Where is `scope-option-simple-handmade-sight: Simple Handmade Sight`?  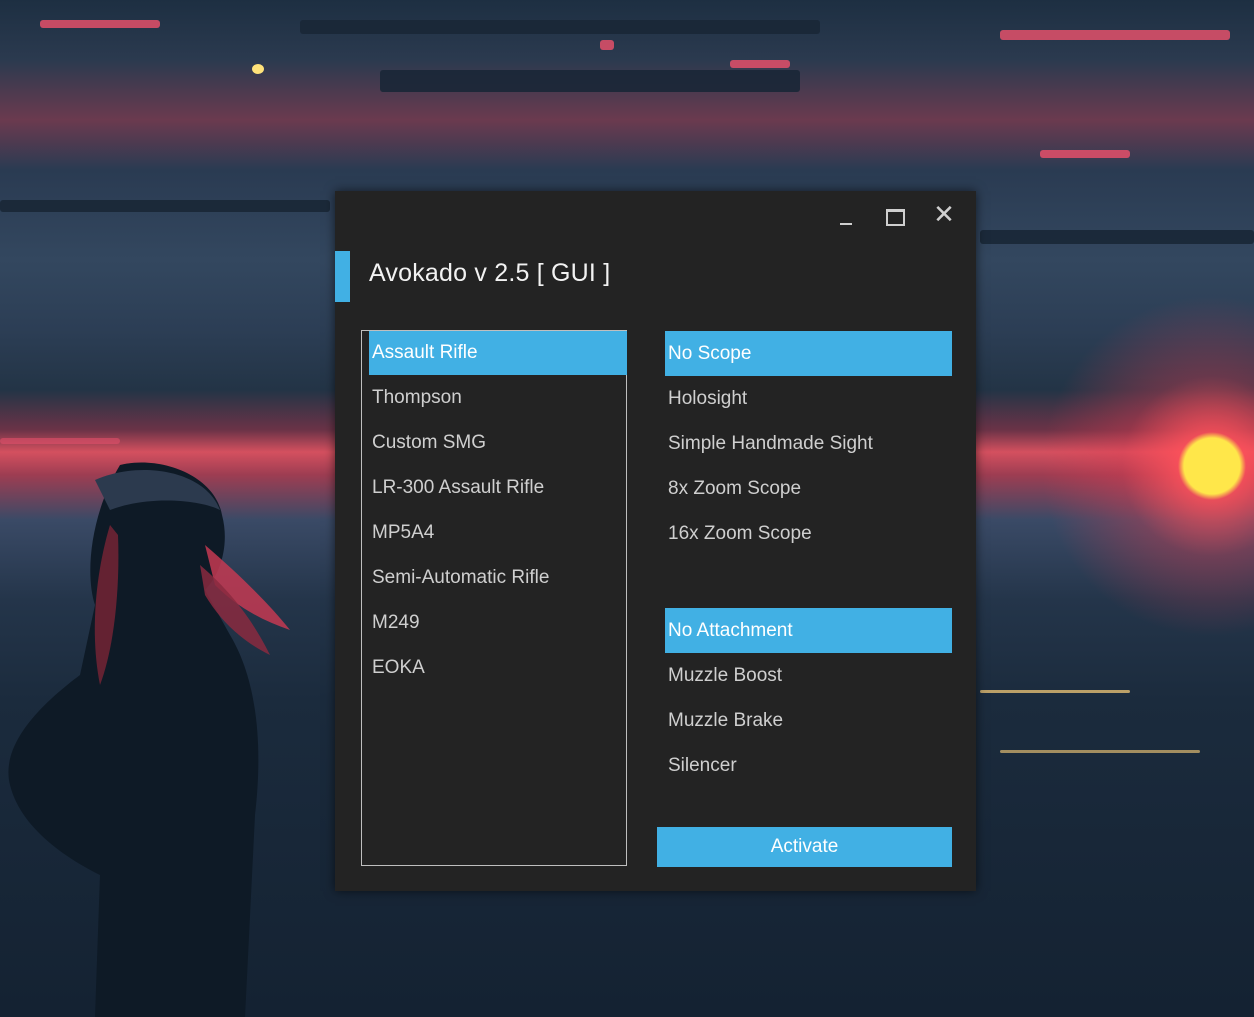 scope-option-simple-handmade-sight: Simple Handmade Sight is located at coordinates (808, 443).